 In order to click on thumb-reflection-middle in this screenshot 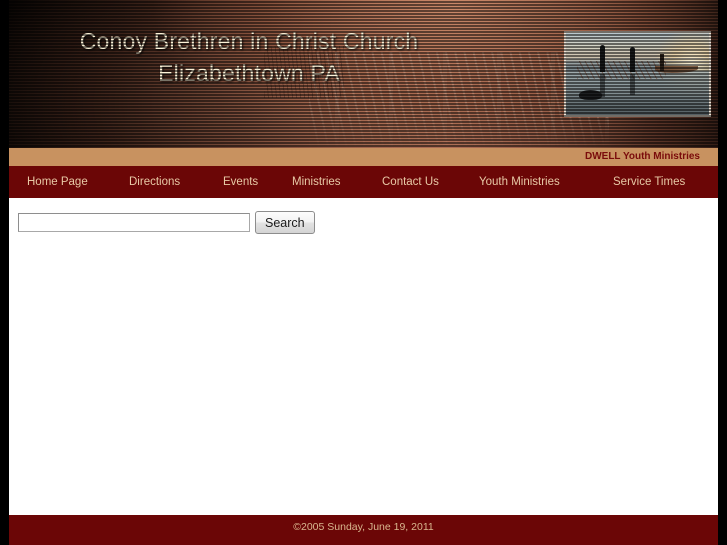, I will do `click(633, 85)`.